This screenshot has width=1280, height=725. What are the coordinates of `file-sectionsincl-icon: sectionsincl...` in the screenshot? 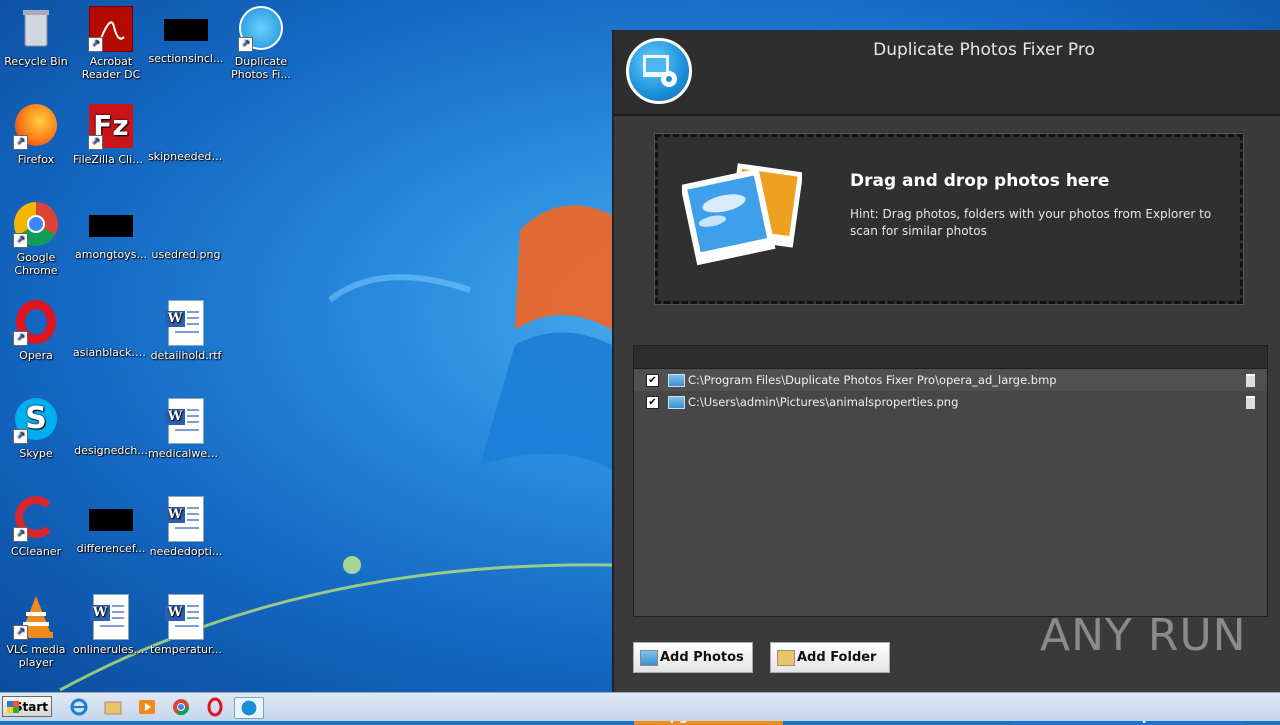 It's located at (186, 35).